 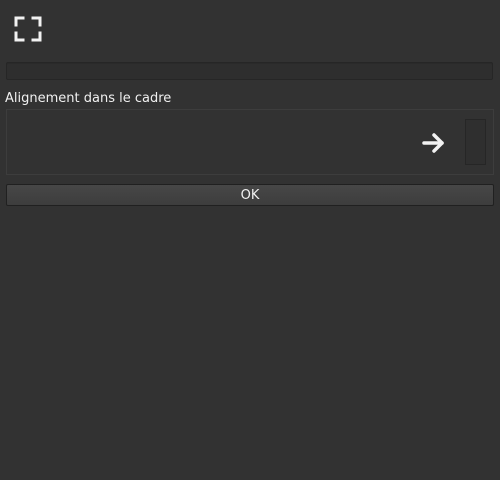 I want to click on alignment-label: Alignement dans le cadre, so click(x=88, y=98).